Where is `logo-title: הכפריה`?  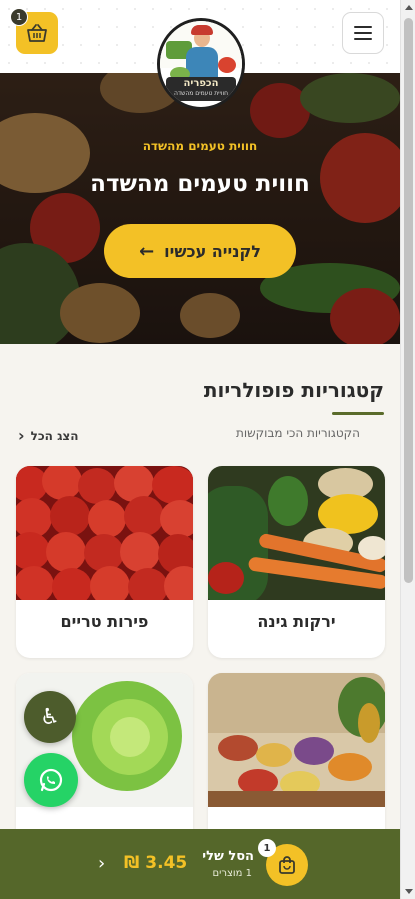
logo-title: הכפריה is located at coordinates (201, 83).